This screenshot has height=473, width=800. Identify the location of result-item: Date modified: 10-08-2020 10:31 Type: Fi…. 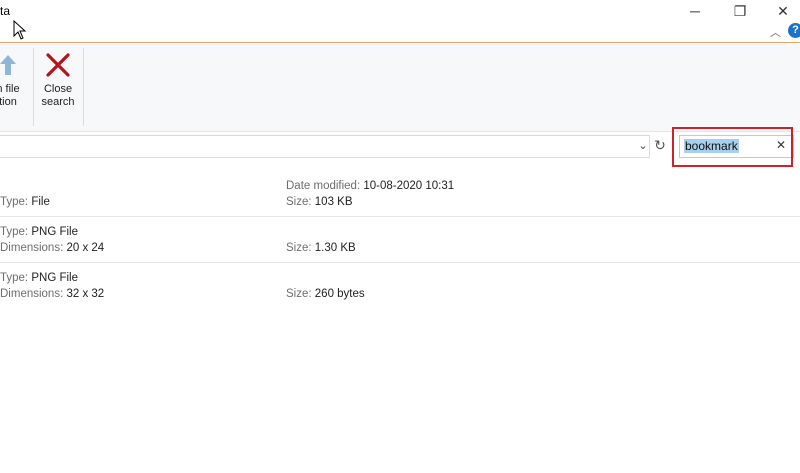
(400, 197).